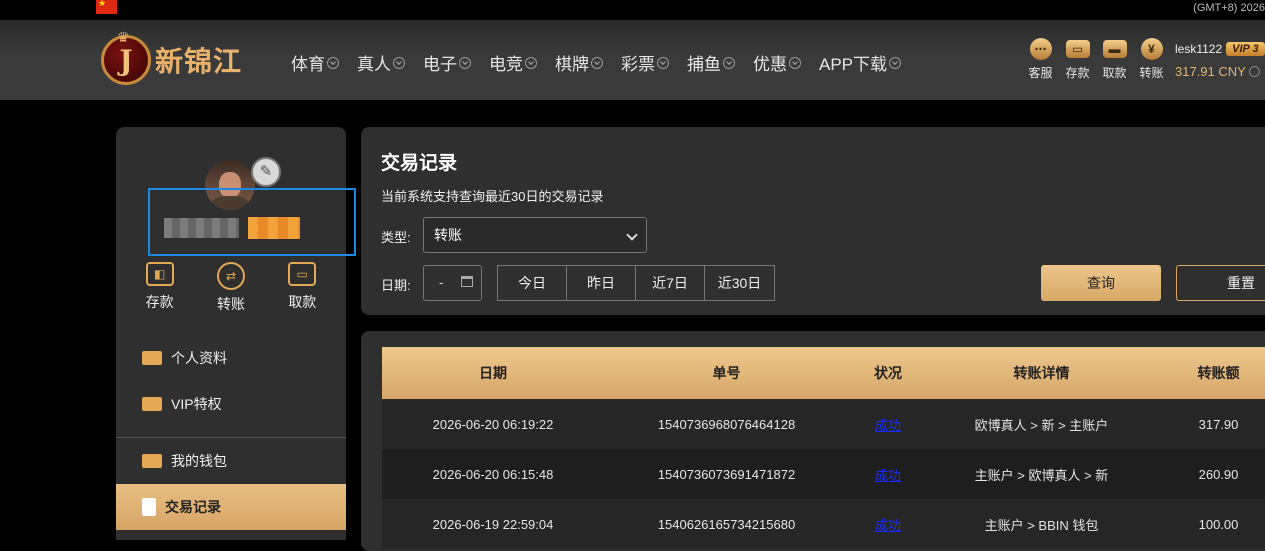 The image size is (1265, 551). What do you see at coordinates (1151, 49) in the screenshot?
I see `transfer-icon: ¥` at bounding box center [1151, 49].